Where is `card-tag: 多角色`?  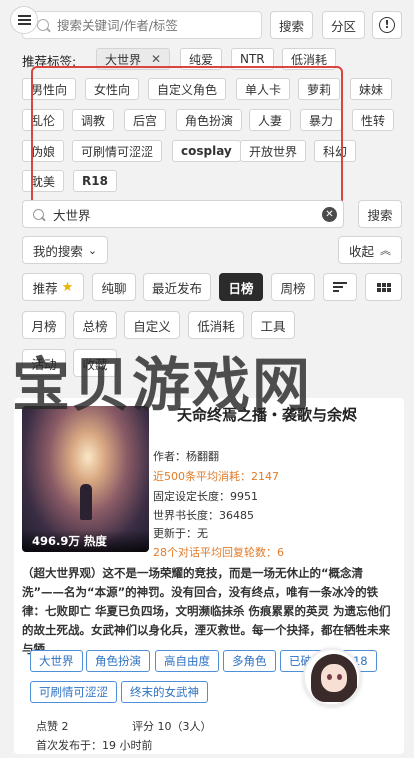
card-tag: 多角色 is located at coordinates (249, 661).